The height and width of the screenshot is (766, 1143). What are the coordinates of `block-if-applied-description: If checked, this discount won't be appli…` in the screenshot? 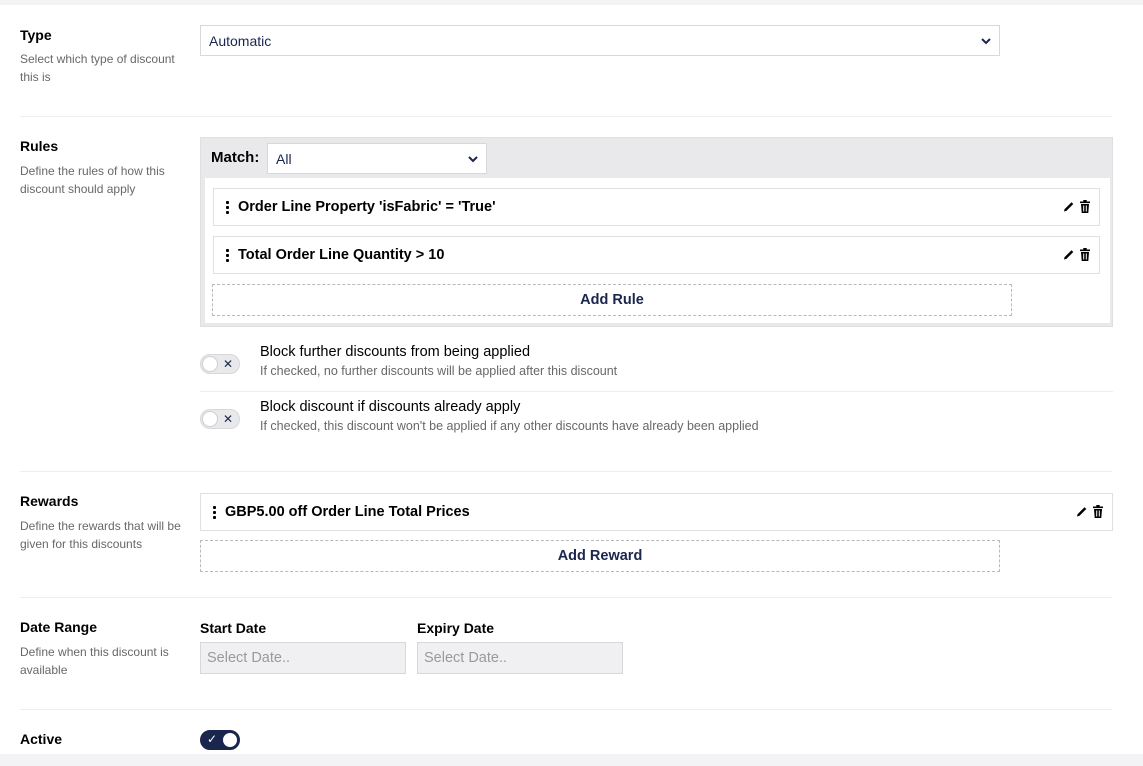 It's located at (509, 426).